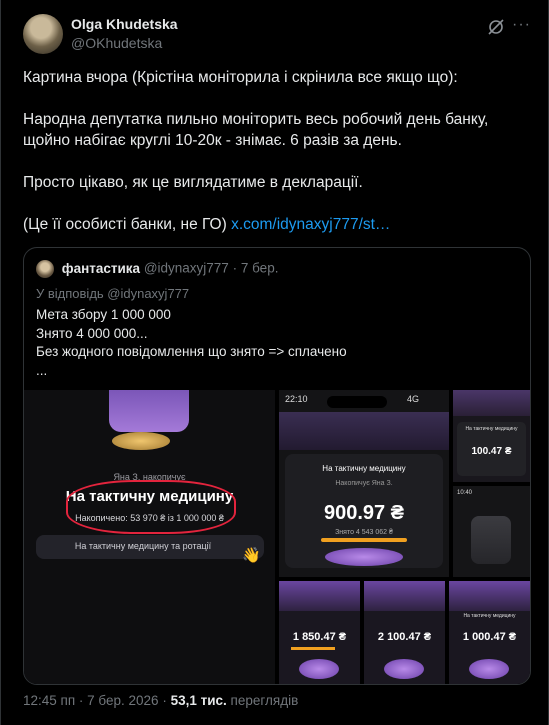 The height and width of the screenshot is (725, 549). Describe the element at coordinates (124, 24) in the screenshot. I see `author-name: Olga Khudetska` at that location.